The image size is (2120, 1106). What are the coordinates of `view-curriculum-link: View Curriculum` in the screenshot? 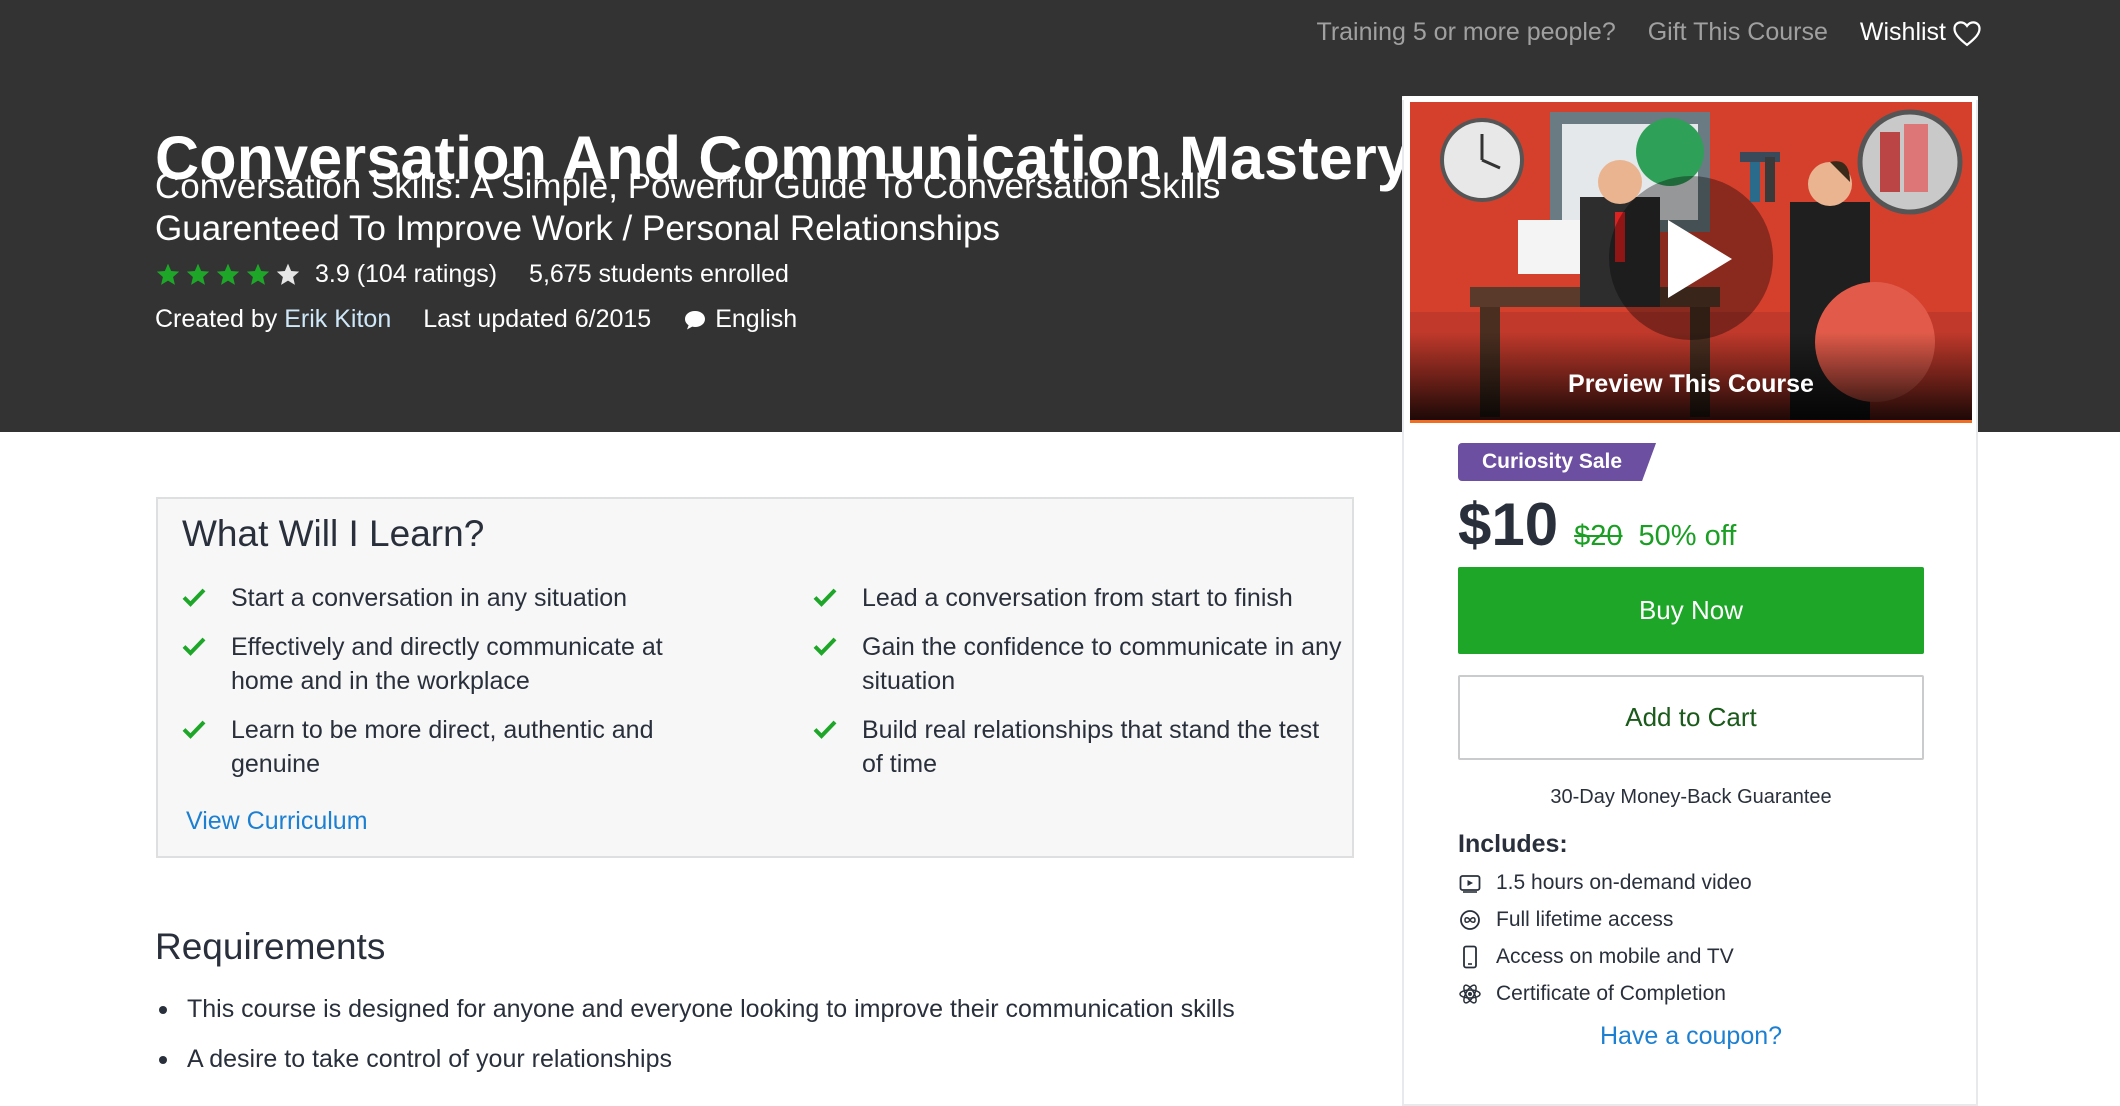 It's located at (277, 821).